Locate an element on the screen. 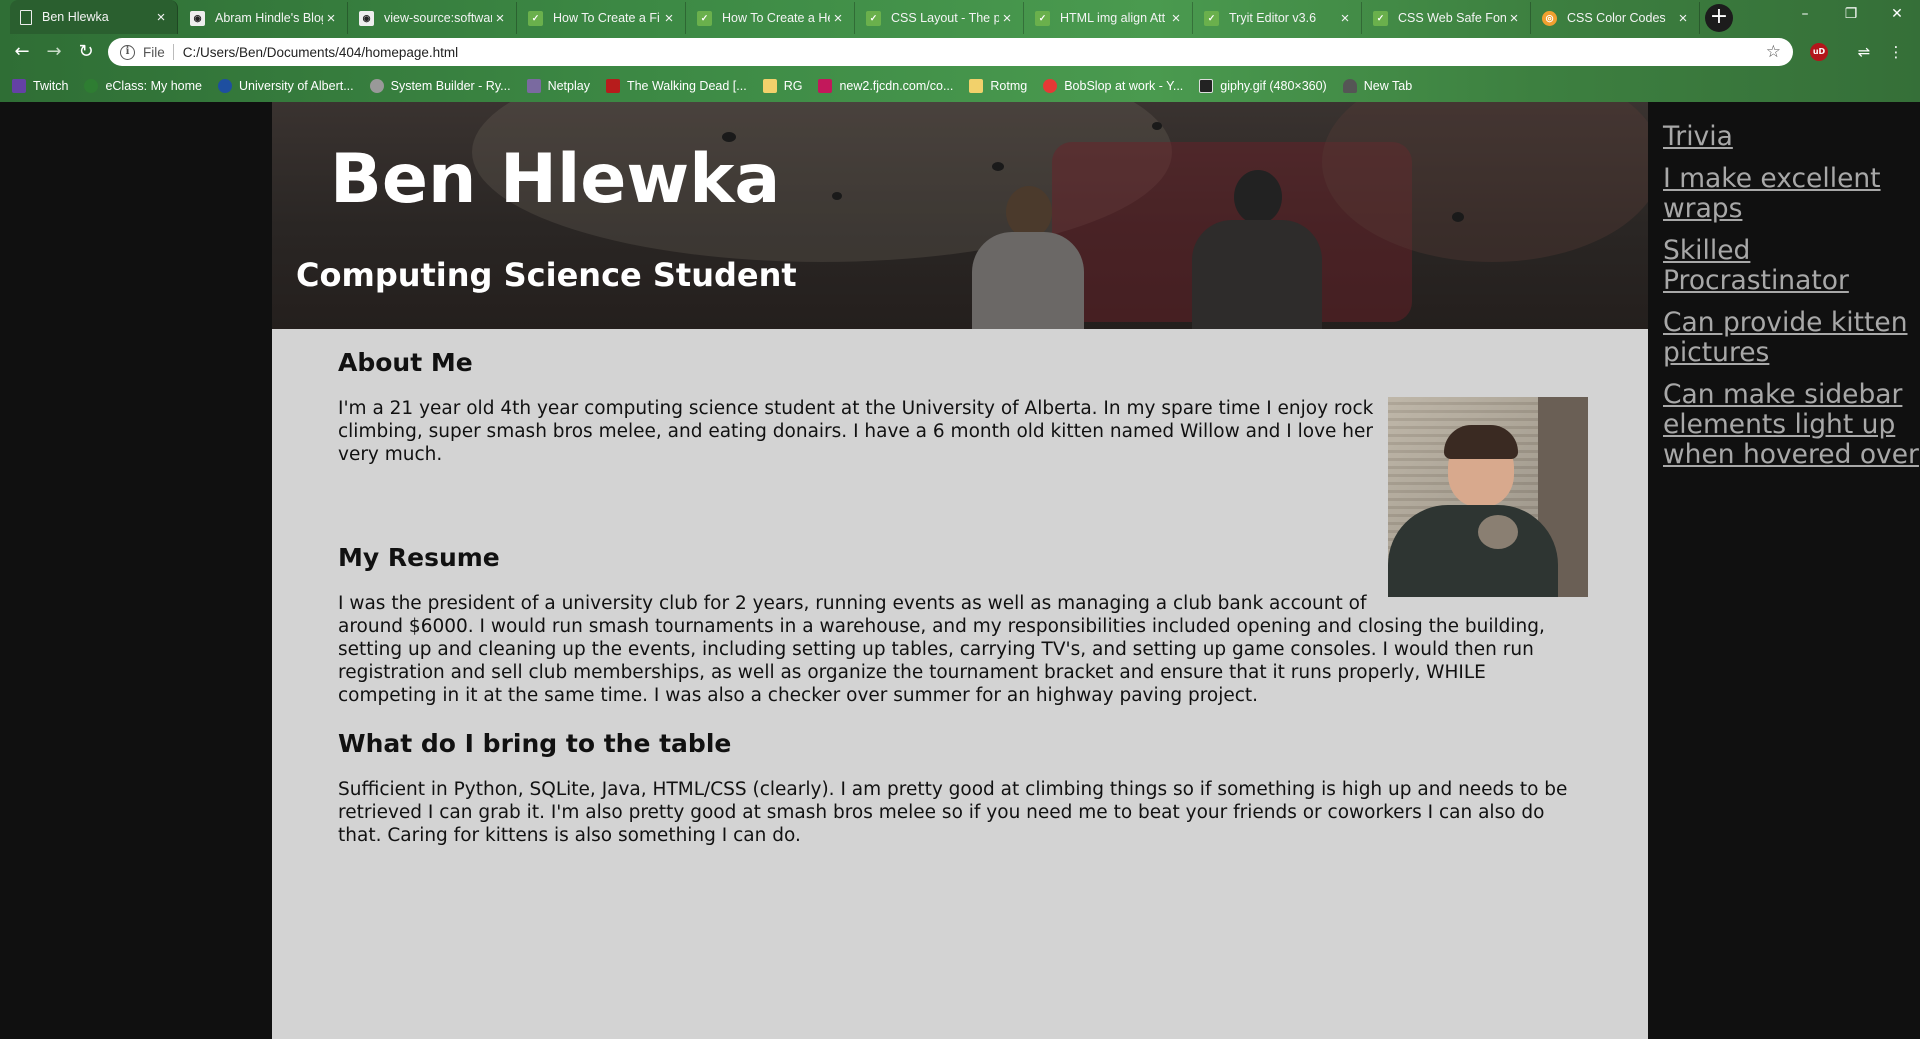 The width and height of the screenshot is (1920, 1039). tab-title: Abram Hindle's Blog is located at coordinates (269, 18).